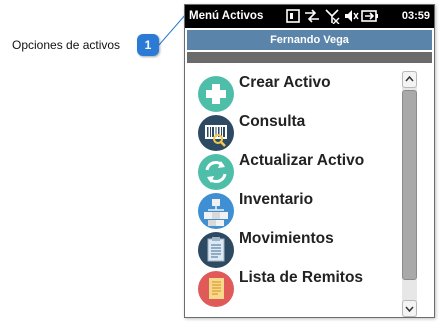 The height and width of the screenshot is (322, 445). What do you see at coordinates (286, 238) in the screenshot?
I see `menu-item-label: Movimientos` at bounding box center [286, 238].